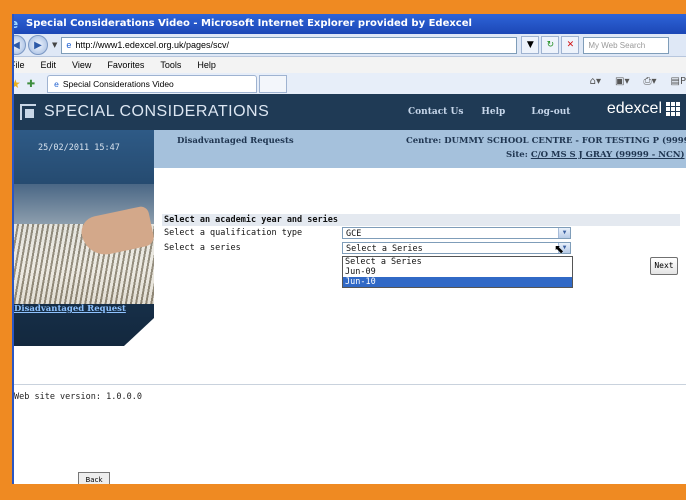 The height and width of the screenshot is (500, 686). Describe the element at coordinates (457, 262) in the screenshot. I see `series-option: Select a Series` at that location.